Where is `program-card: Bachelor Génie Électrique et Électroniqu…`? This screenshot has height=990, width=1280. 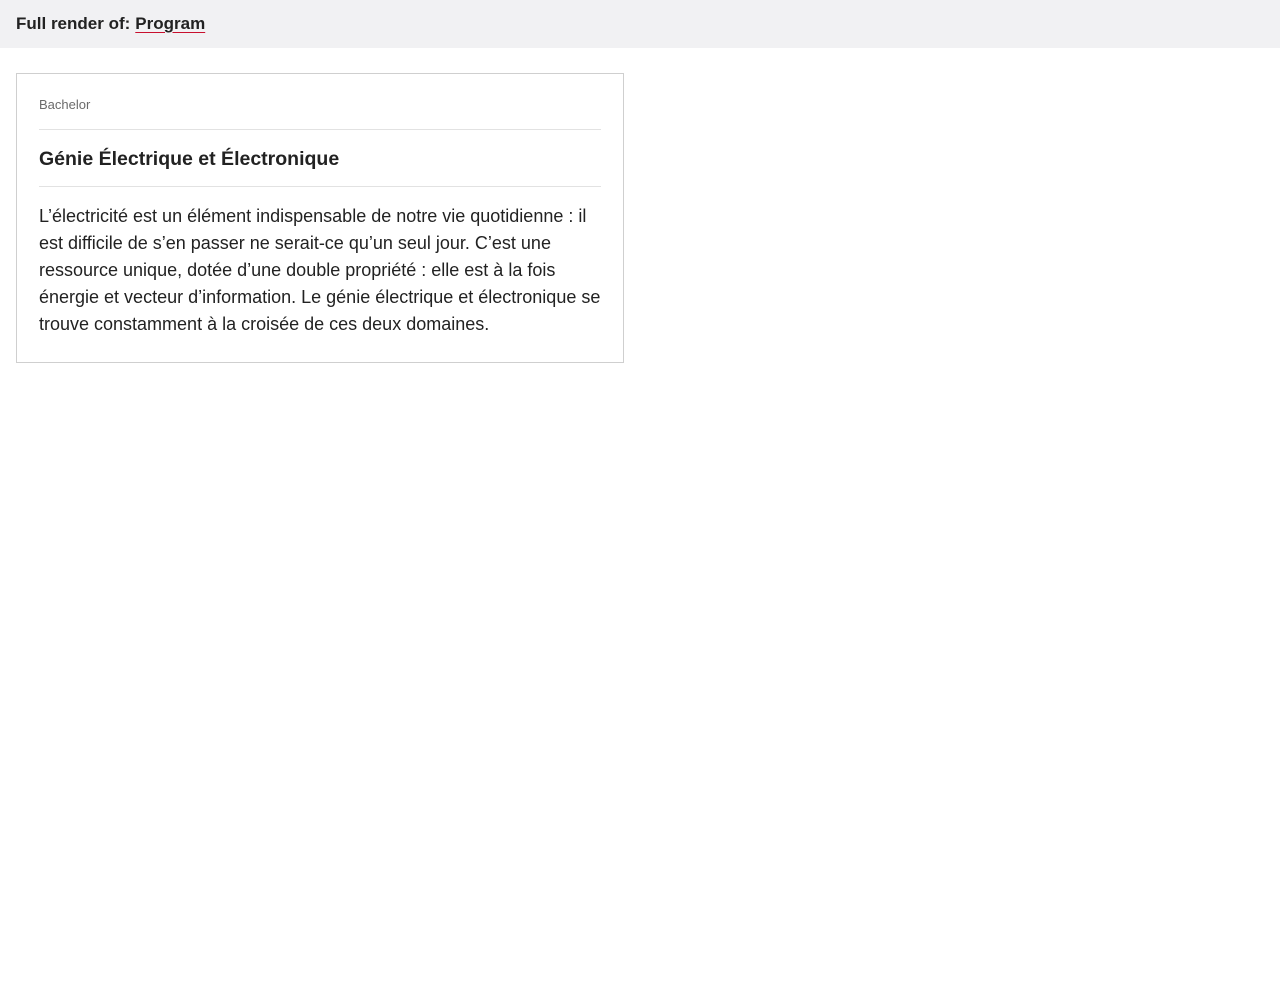
program-card: Bachelor Génie Électrique et Électroniqu… is located at coordinates (320, 218).